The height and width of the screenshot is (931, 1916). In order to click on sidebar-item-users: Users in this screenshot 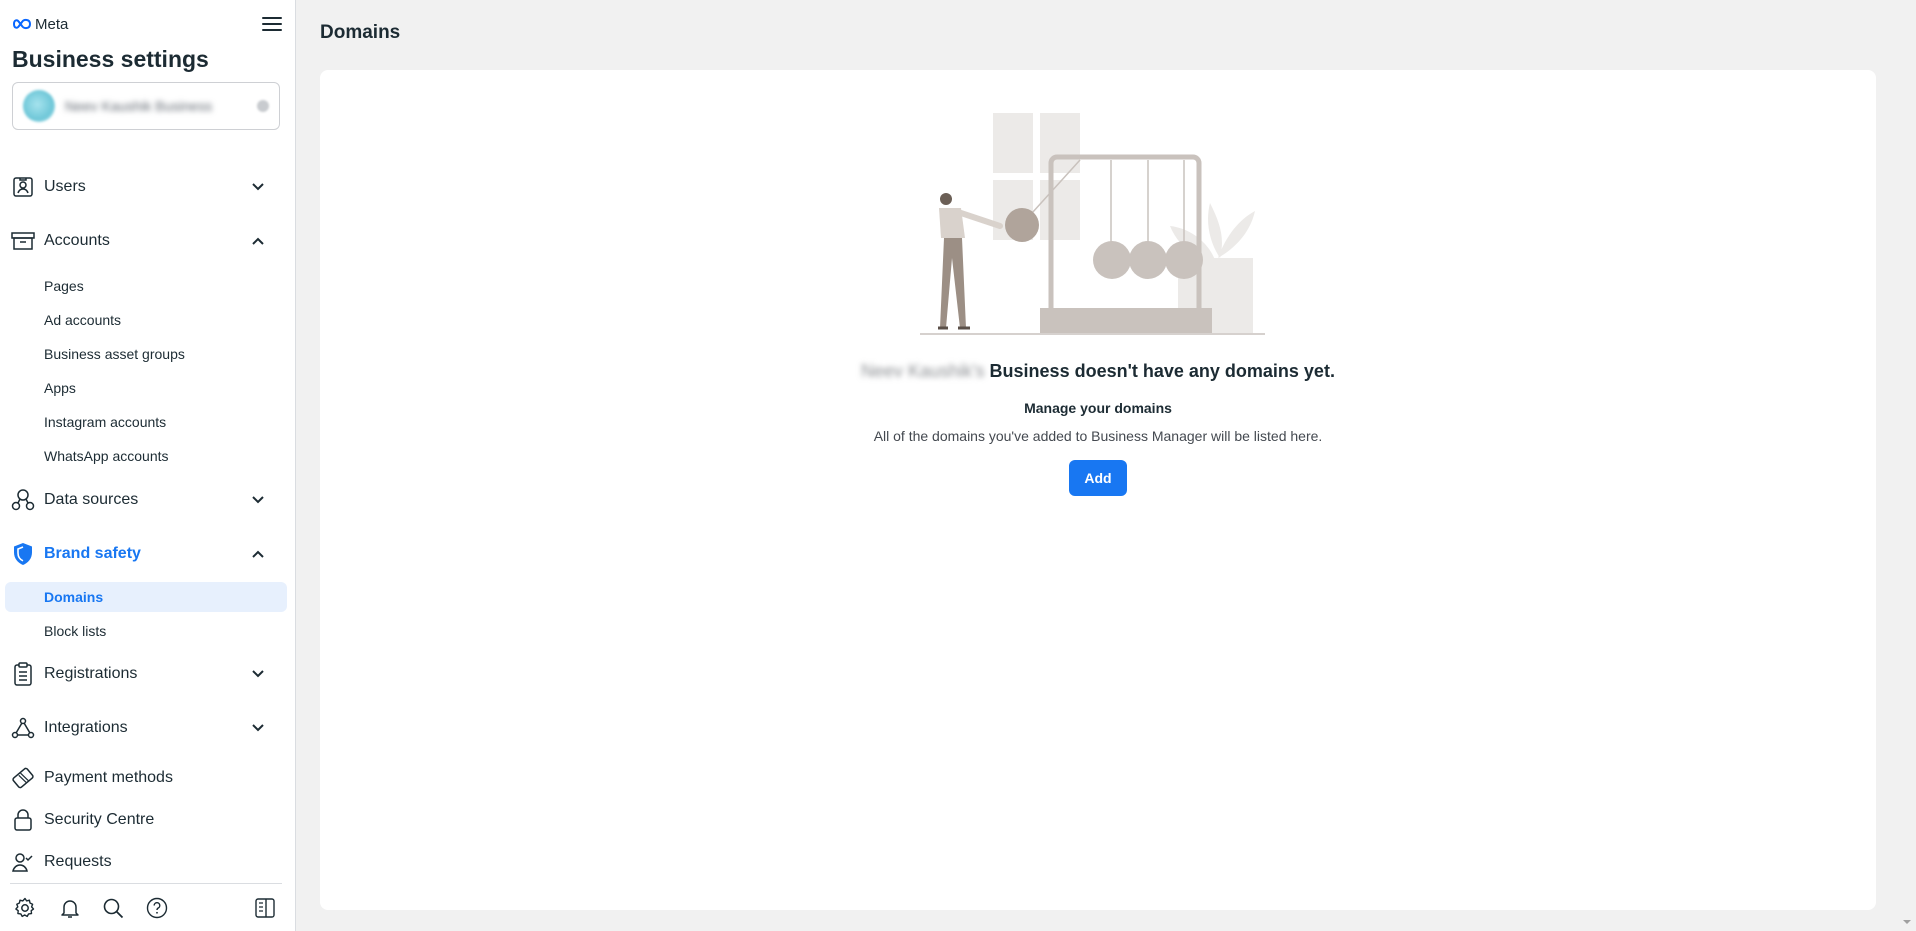, I will do `click(144, 187)`.